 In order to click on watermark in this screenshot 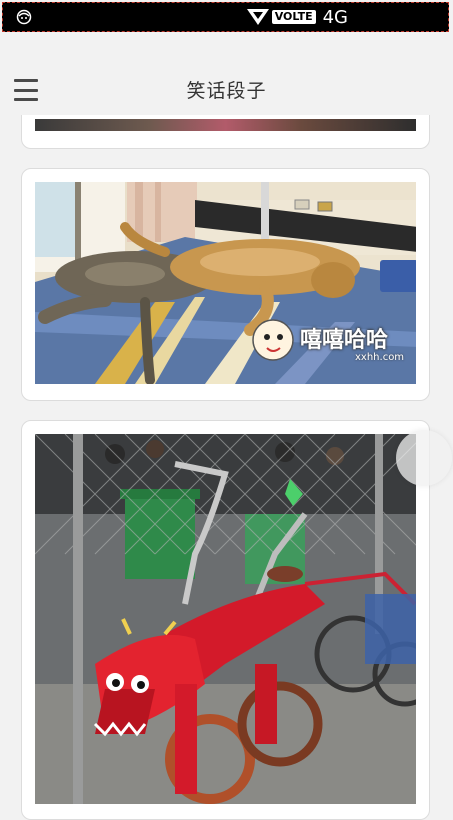, I will do `click(273, 340)`.